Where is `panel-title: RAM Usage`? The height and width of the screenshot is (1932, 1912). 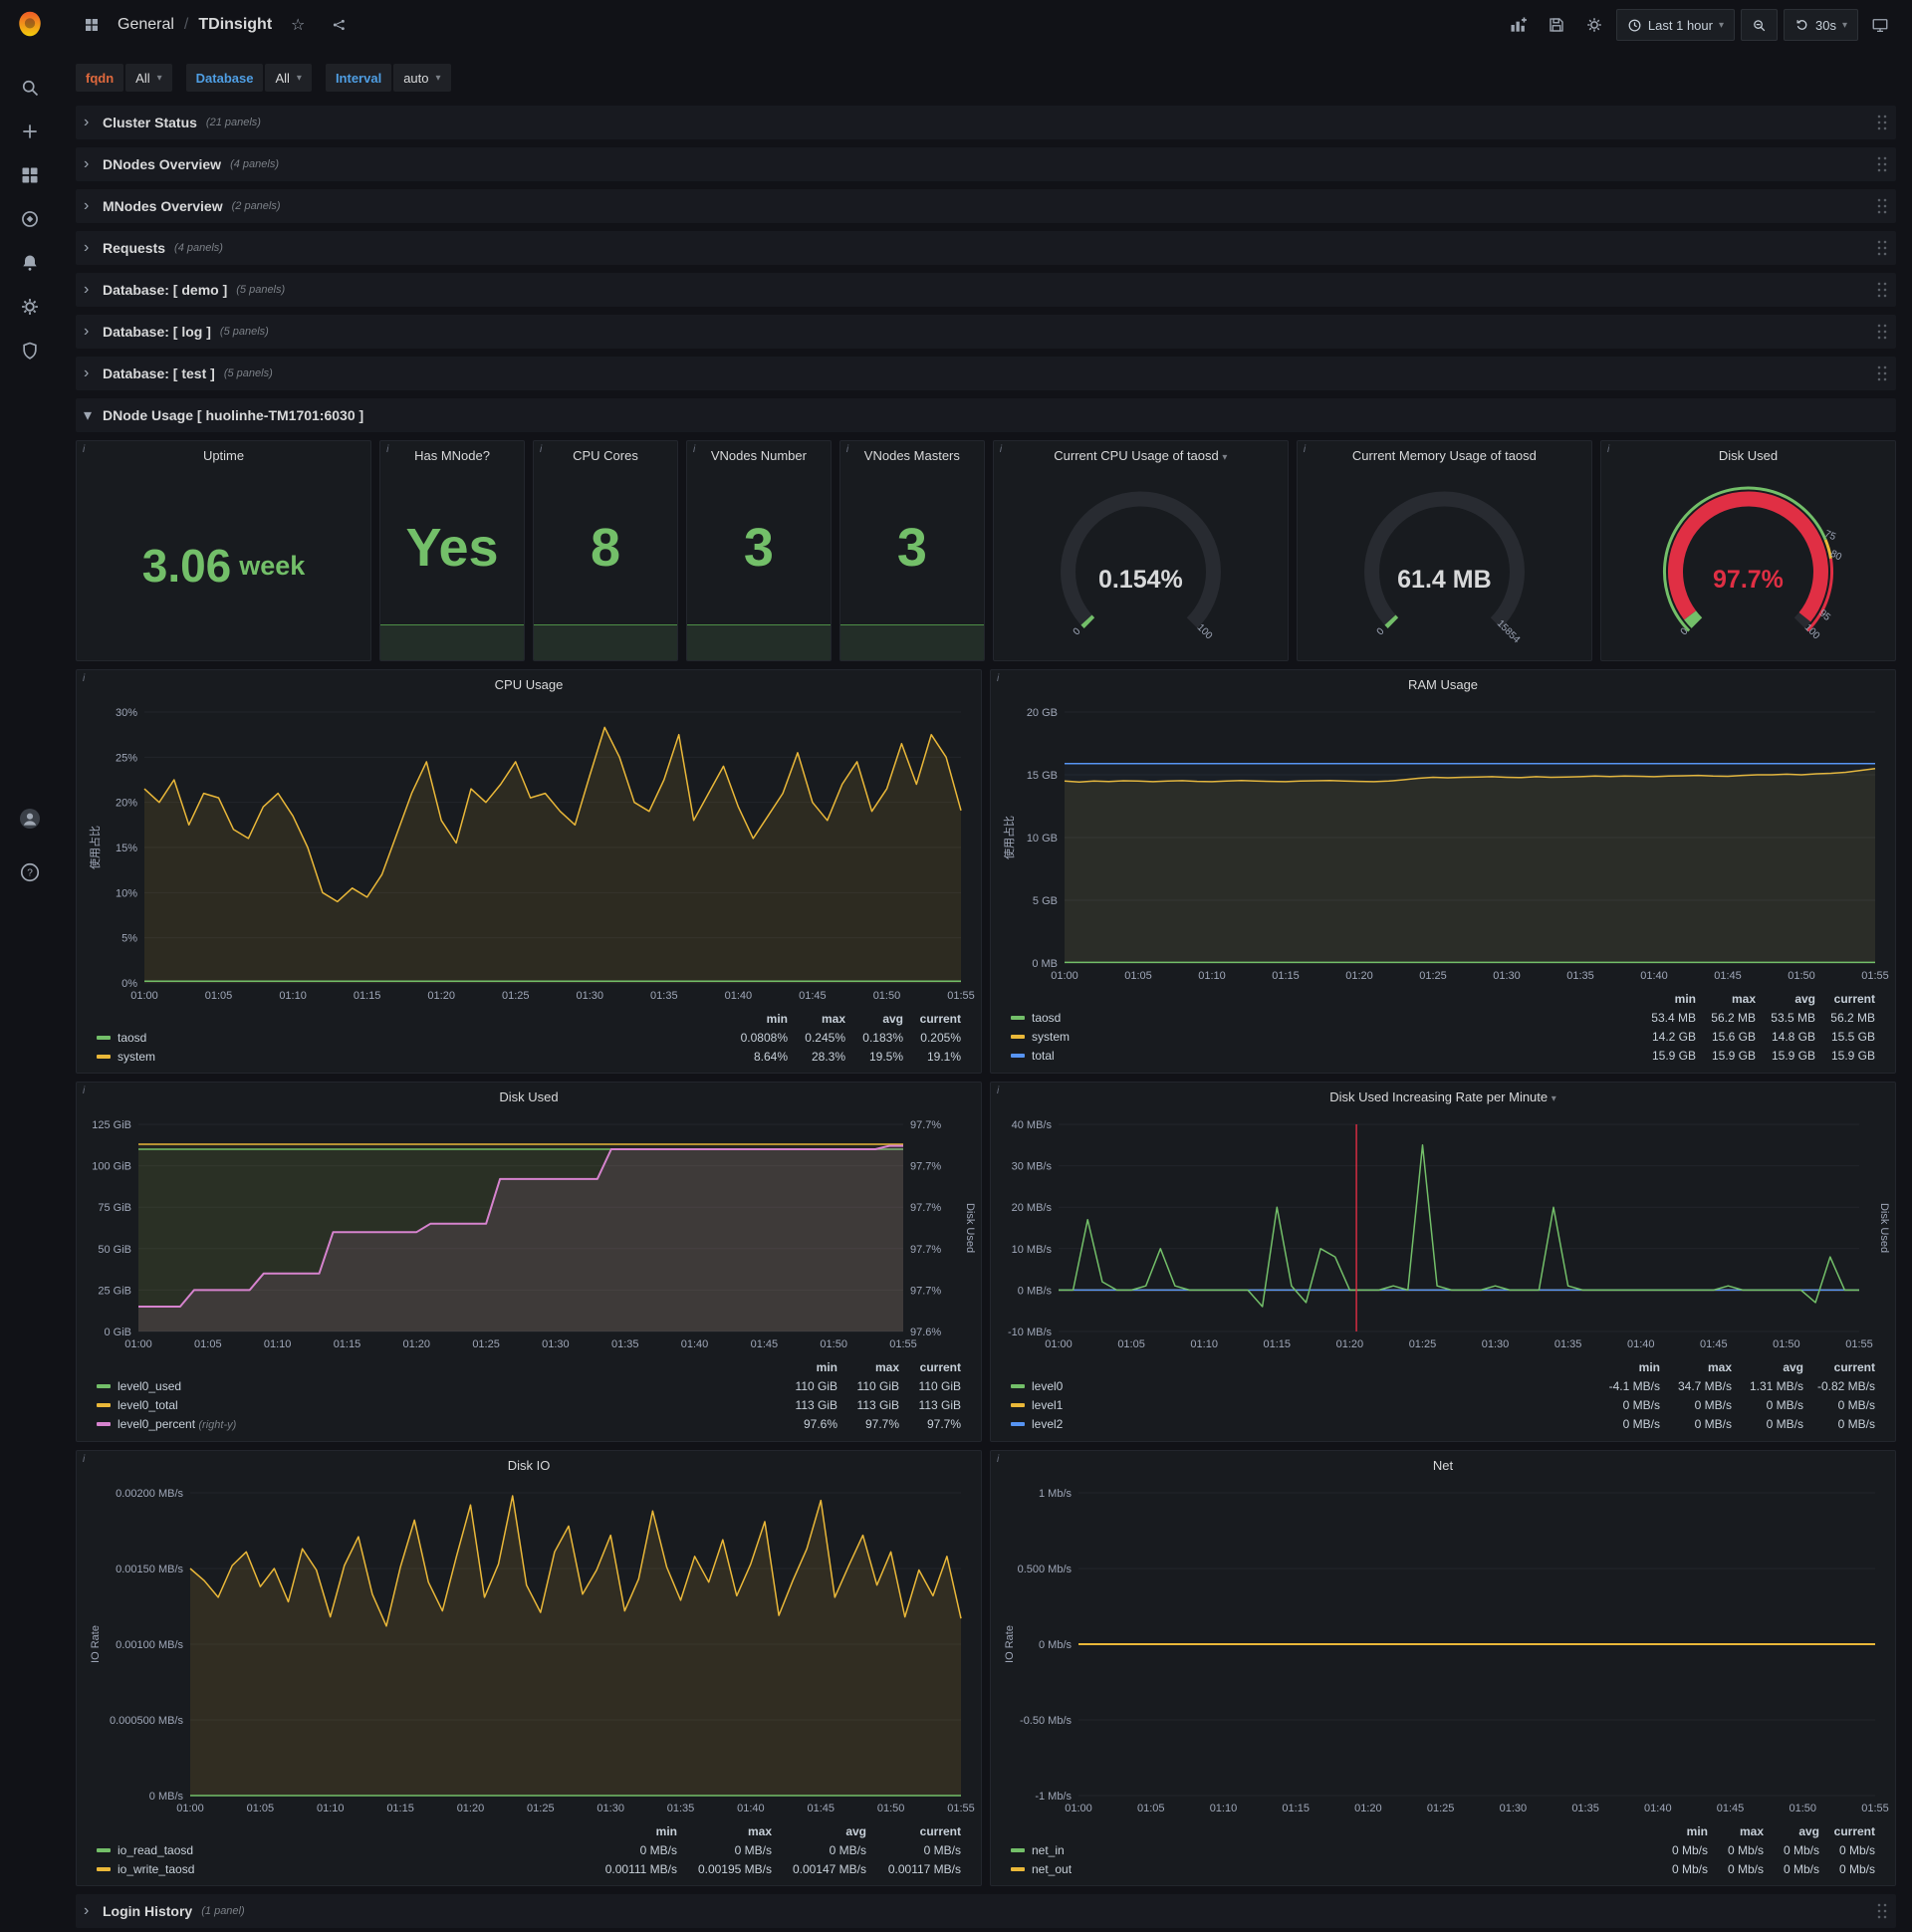 panel-title: RAM Usage is located at coordinates (1443, 685).